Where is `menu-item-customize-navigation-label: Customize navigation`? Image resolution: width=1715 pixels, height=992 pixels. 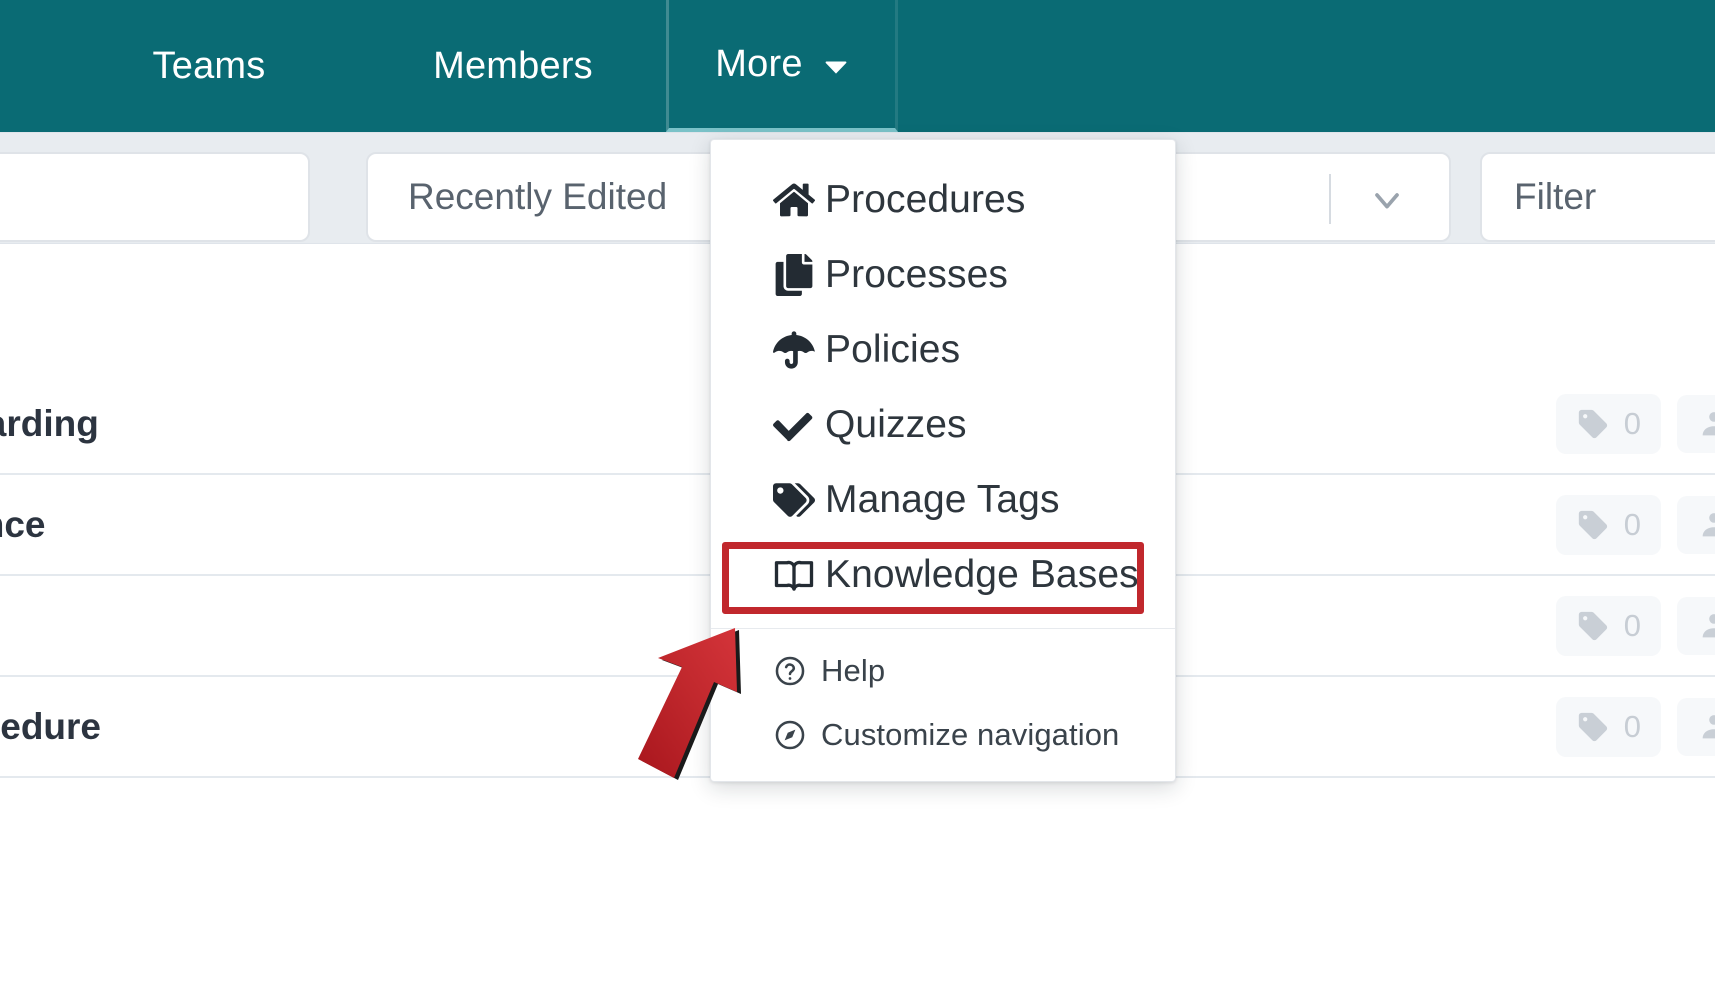 menu-item-customize-navigation-label: Customize navigation is located at coordinates (970, 734).